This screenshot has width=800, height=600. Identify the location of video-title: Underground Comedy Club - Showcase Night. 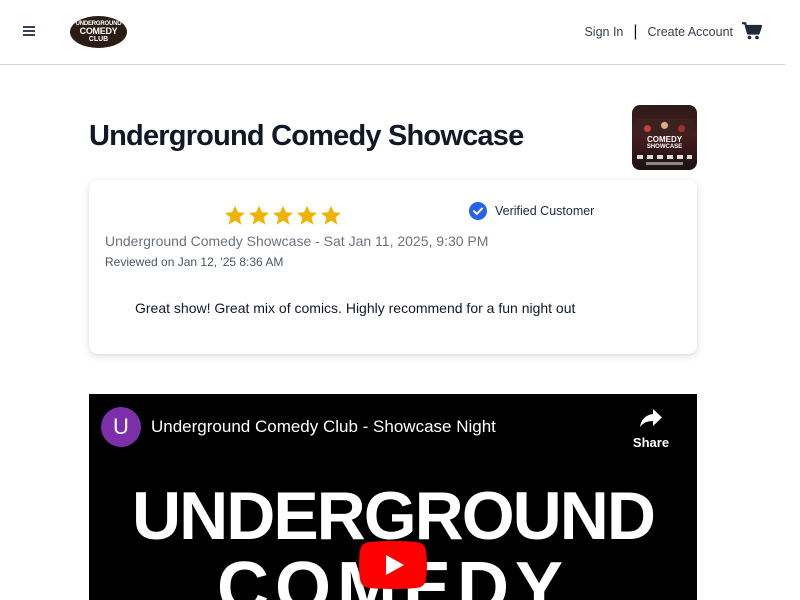
(323, 427).